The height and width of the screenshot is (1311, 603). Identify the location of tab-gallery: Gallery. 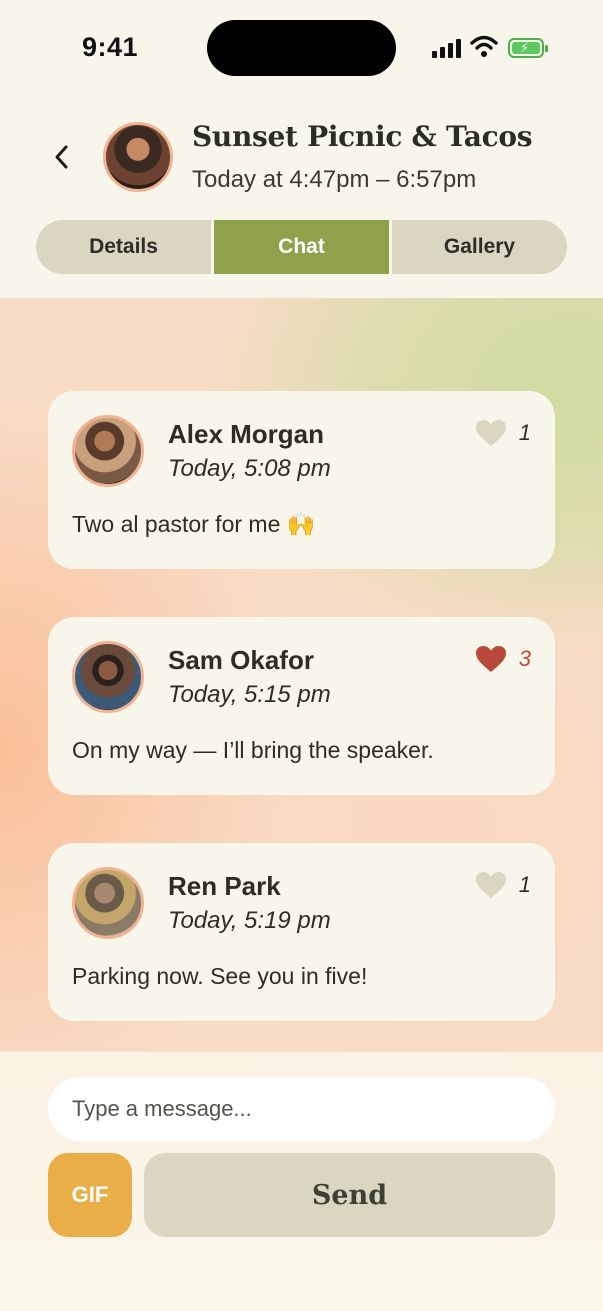
(479, 247).